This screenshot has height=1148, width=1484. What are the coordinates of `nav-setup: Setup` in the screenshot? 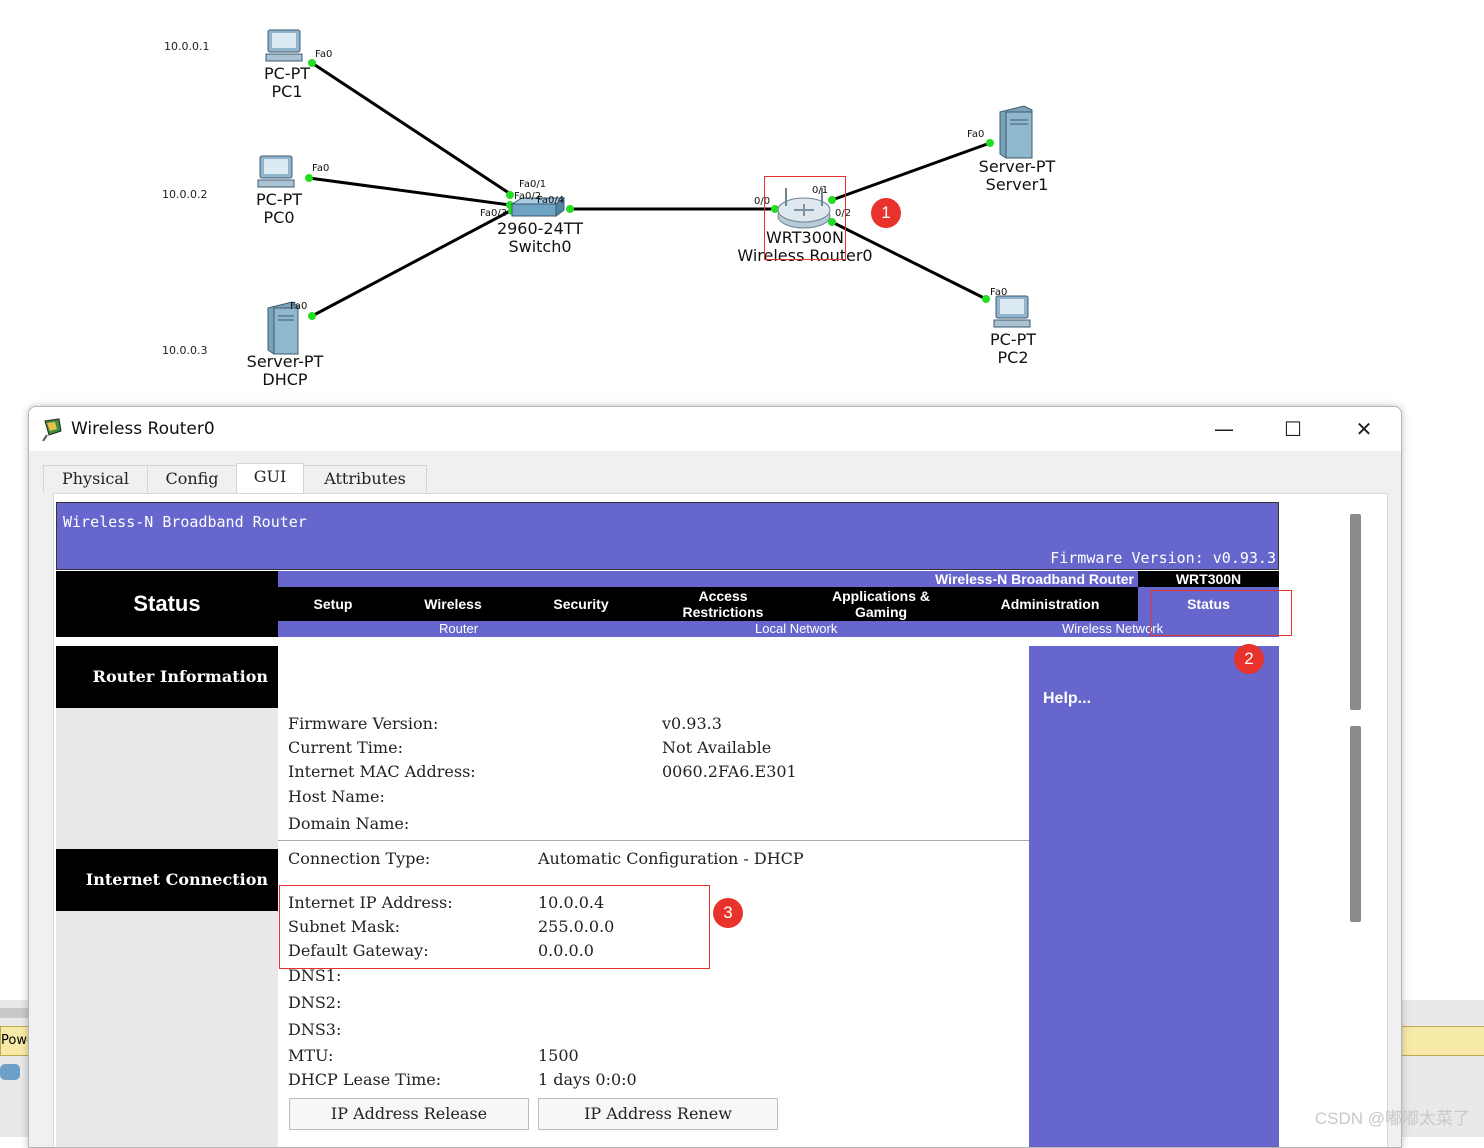 It's located at (333, 604).